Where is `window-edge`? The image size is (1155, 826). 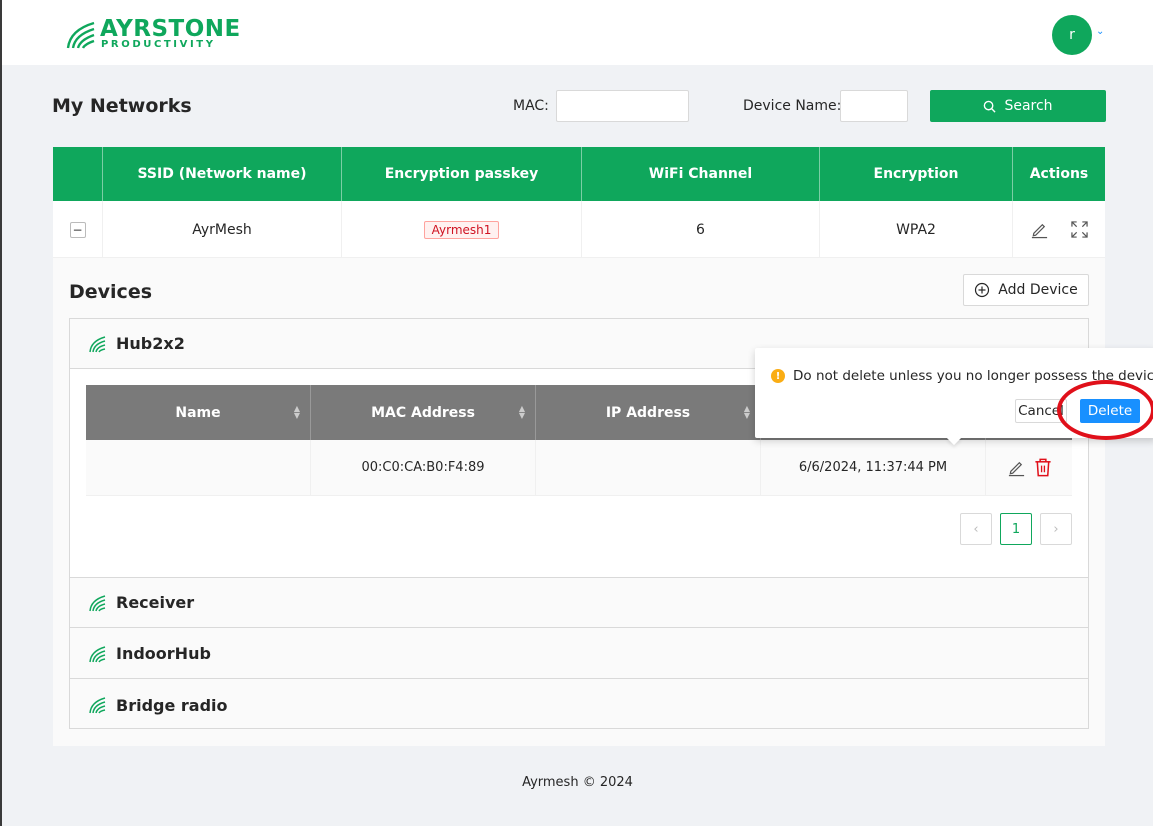 window-edge is located at coordinates (1, 413).